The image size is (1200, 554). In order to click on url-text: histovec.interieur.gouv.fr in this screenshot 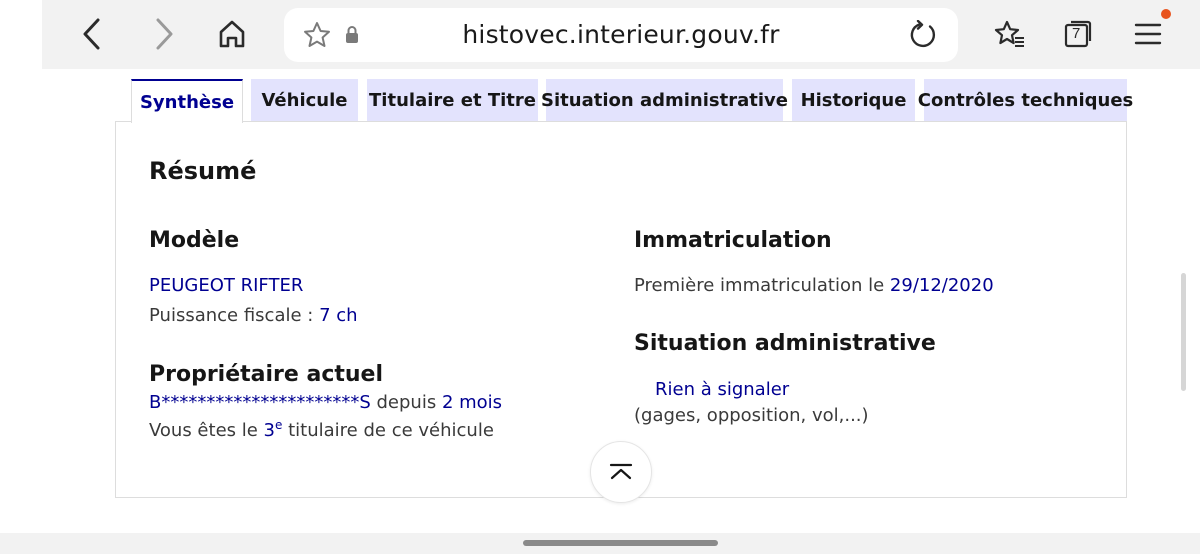, I will do `click(621, 34)`.